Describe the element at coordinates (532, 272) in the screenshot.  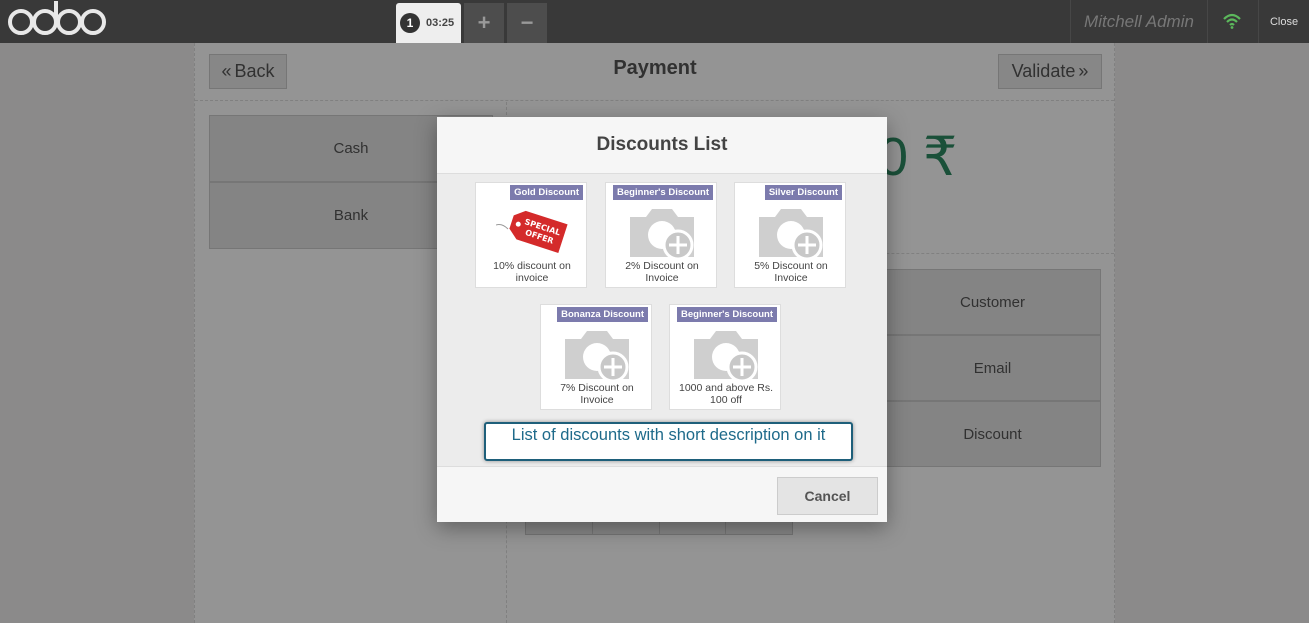
I see `discount-description: 10% discount on invoice` at that location.